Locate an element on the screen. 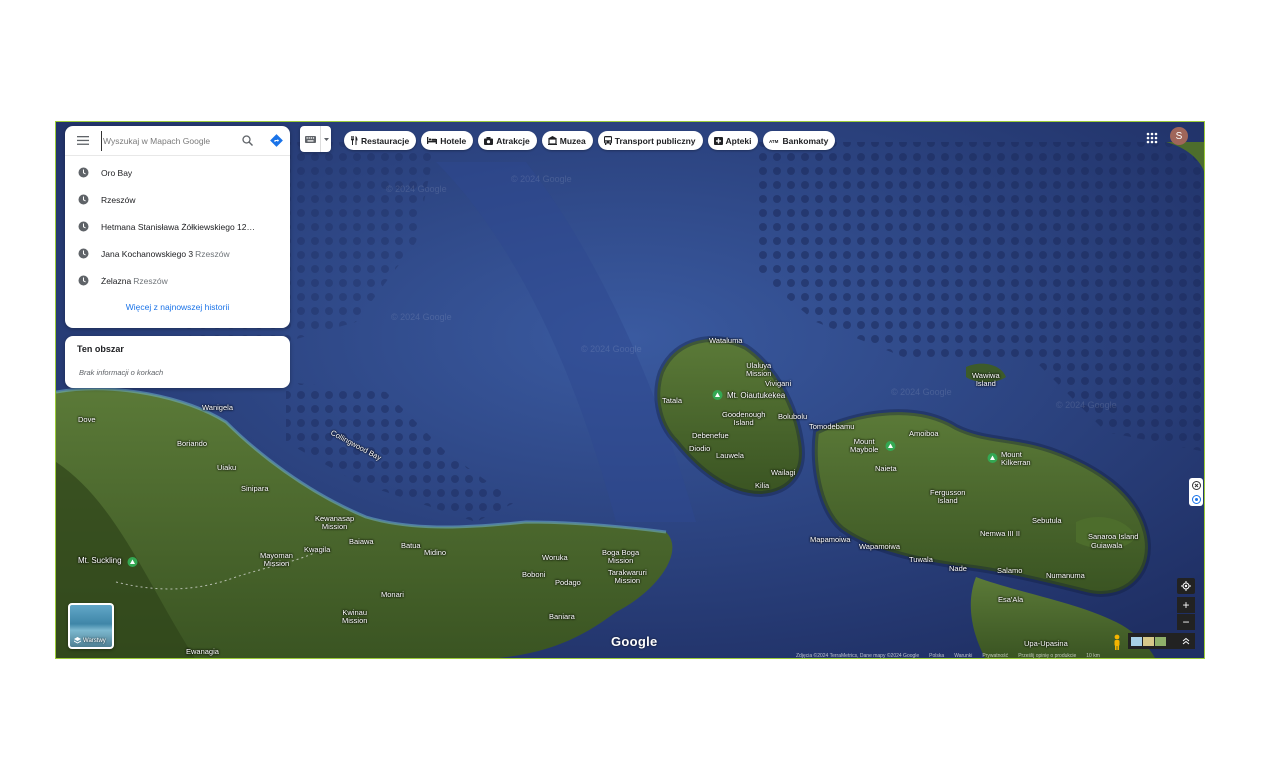  place-label: Boriando is located at coordinates (192, 444).